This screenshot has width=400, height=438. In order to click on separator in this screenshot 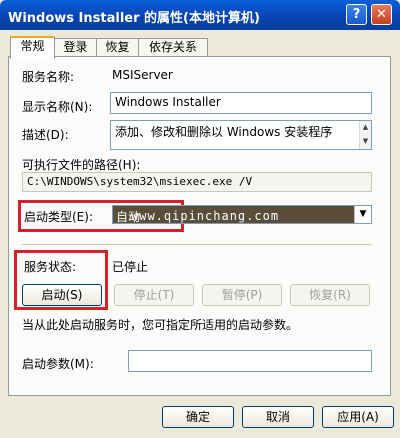, I will do `click(197, 245)`.